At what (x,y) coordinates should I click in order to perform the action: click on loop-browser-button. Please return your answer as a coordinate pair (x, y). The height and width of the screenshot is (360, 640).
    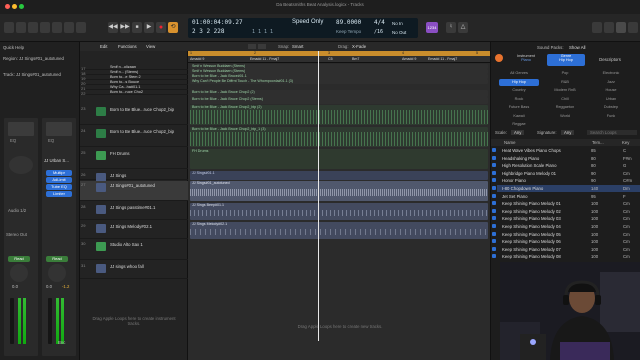
    Looking at the image, I should click on (621, 27).